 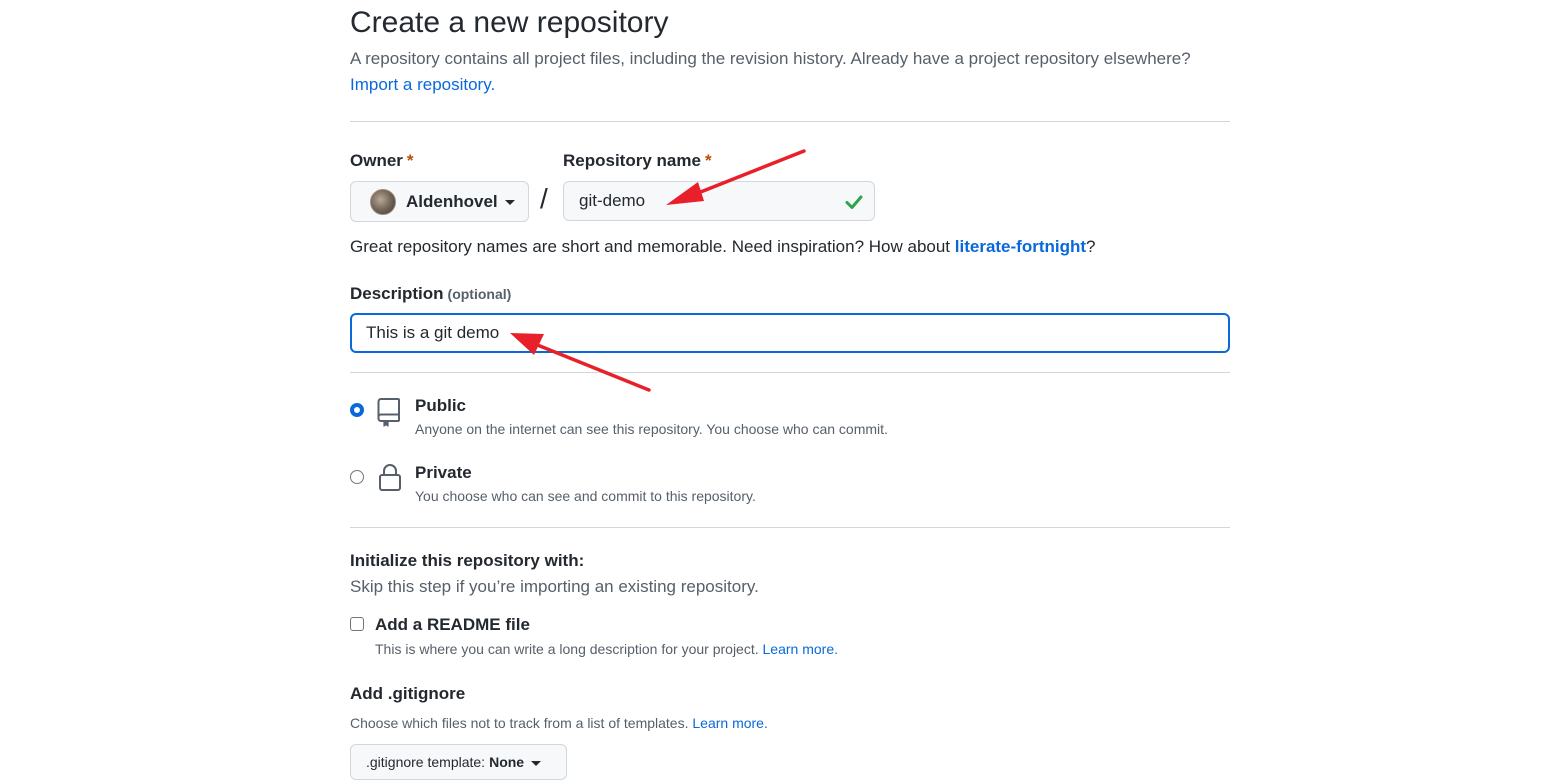 I want to click on name-suggestion-link: literate-fortnight, so click(x=1020, y=246).